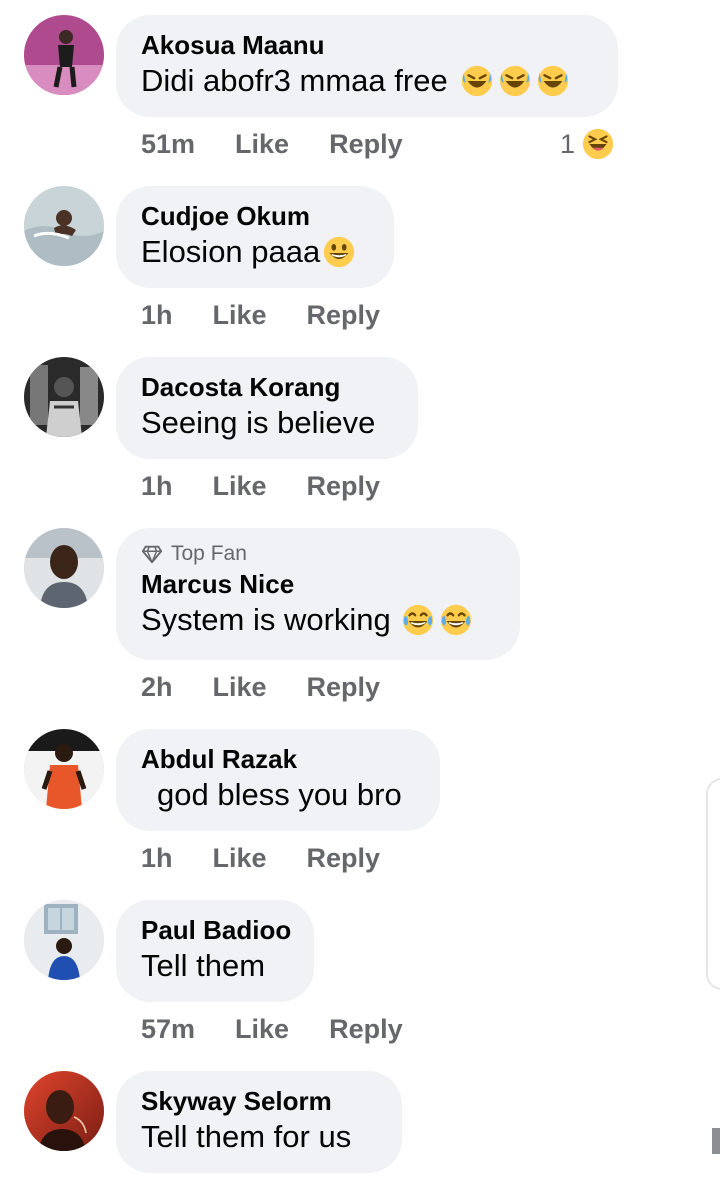 Image resolution: width=720 pixels, height=1181 pixels. I want to click on comment-text: Tell them, so click(212, 966).